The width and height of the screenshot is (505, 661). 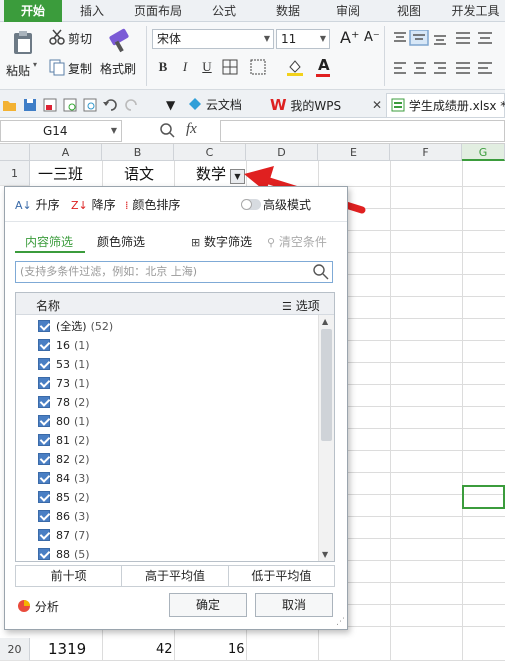 I want to click on ok-button: 确定, so click(x=208, y=605).